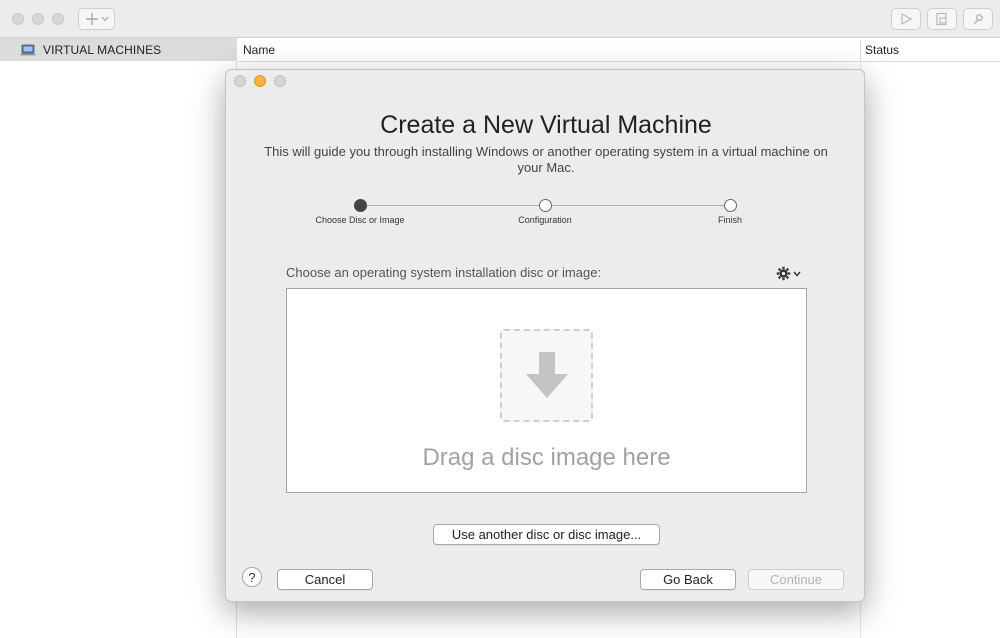 The image size is (1000, 638). I want to click on laptop-icon, so click(28, 49).